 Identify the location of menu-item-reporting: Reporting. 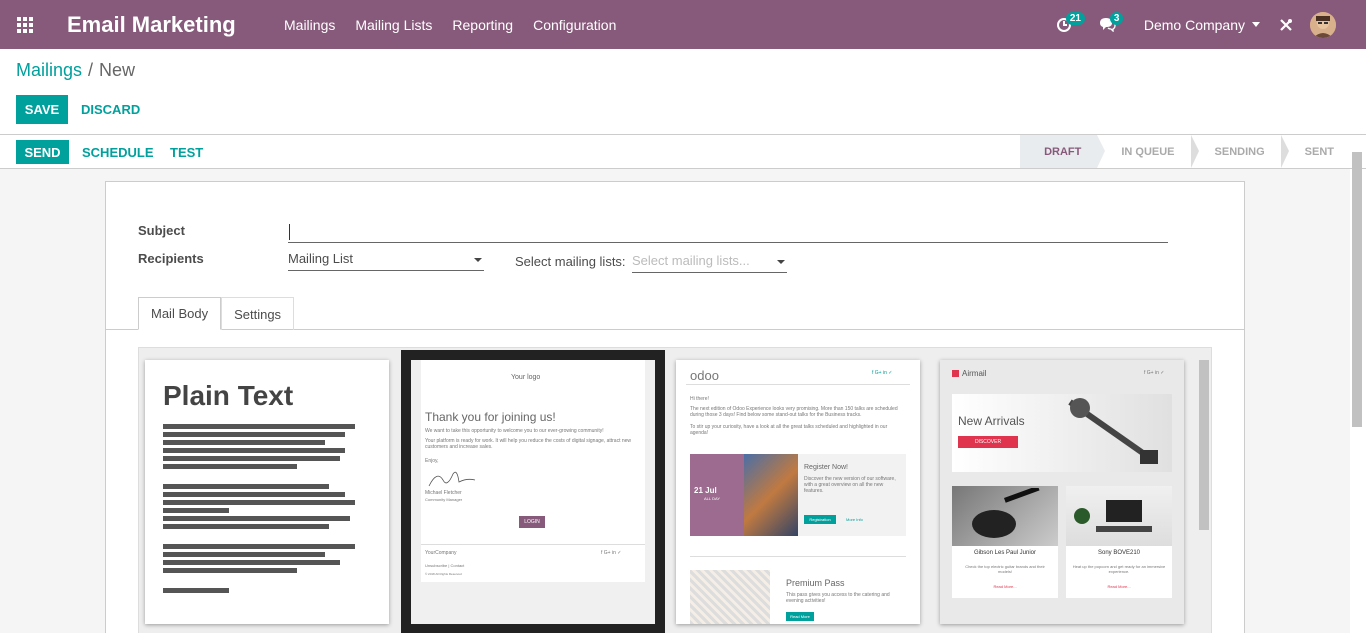
(482, 25).